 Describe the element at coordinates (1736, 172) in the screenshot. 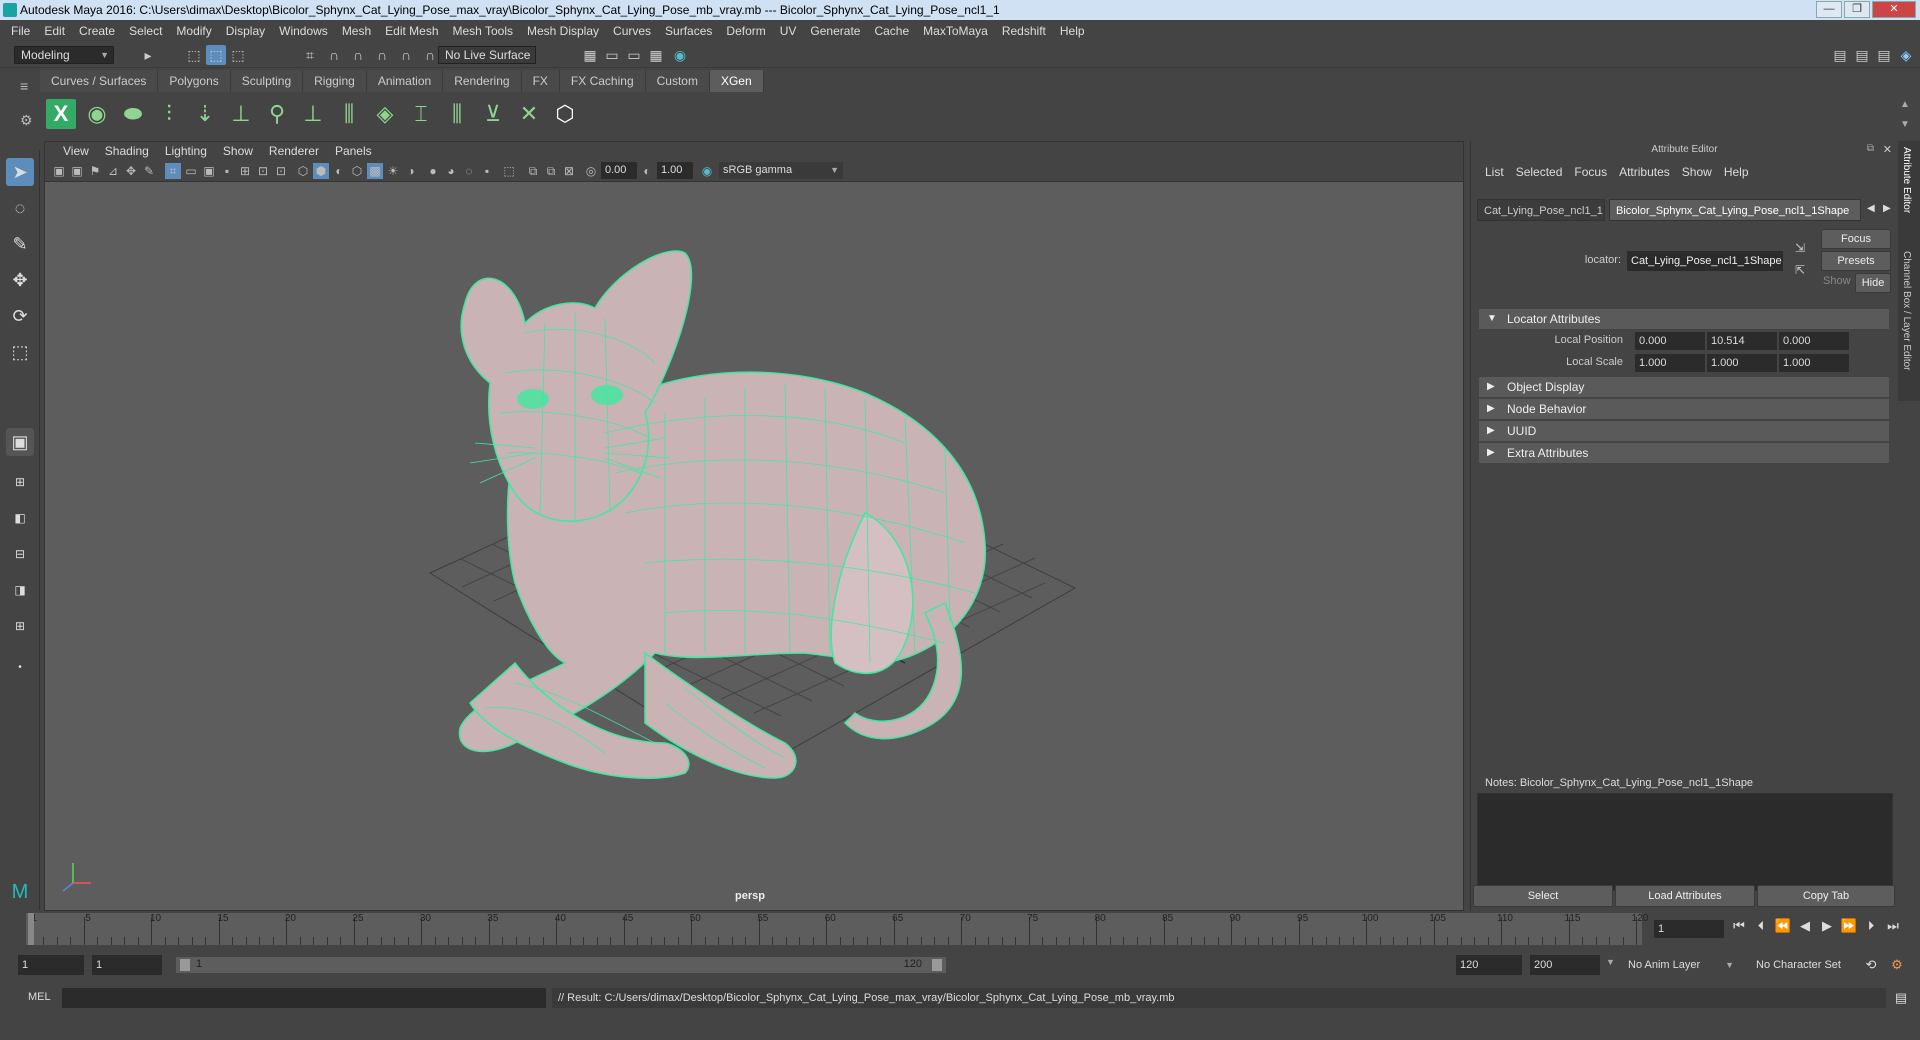

I see `ae-menu-help: Help` at that location.